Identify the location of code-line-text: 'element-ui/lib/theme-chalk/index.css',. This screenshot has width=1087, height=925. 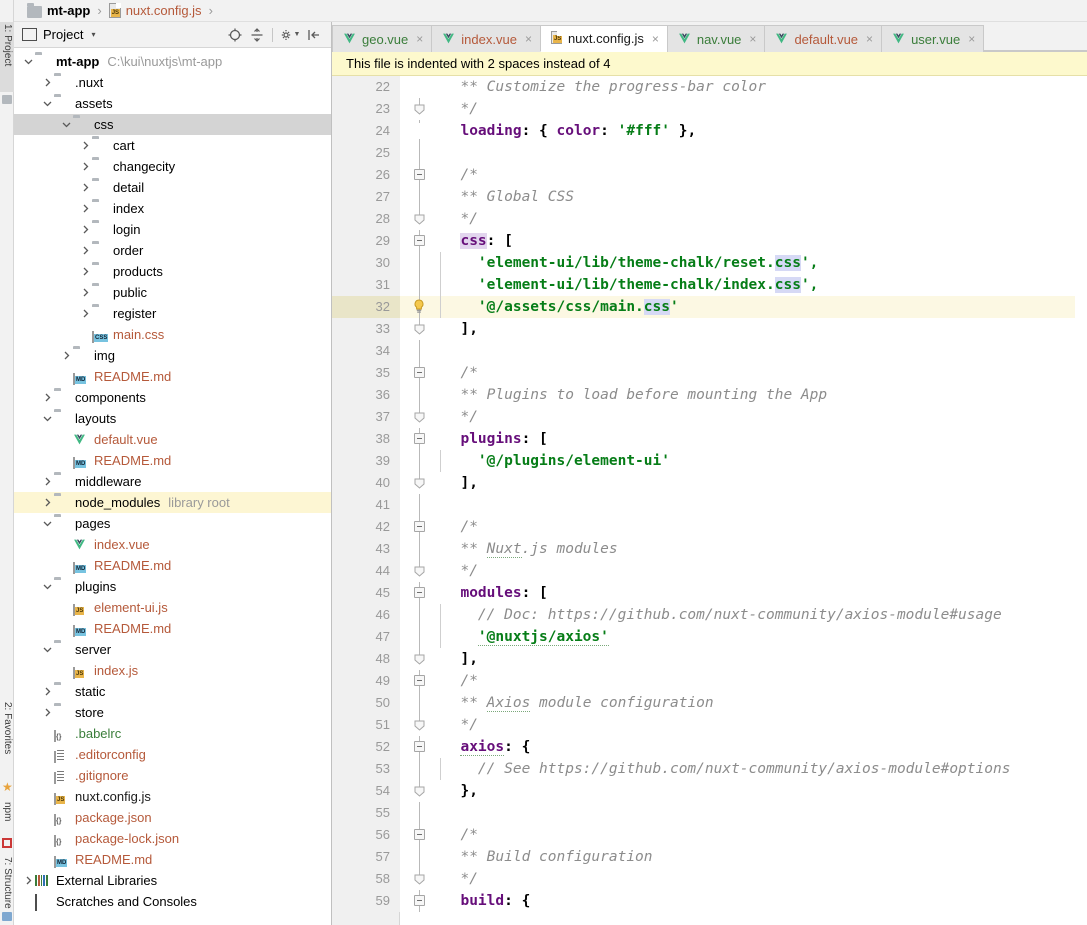
(630, 285).